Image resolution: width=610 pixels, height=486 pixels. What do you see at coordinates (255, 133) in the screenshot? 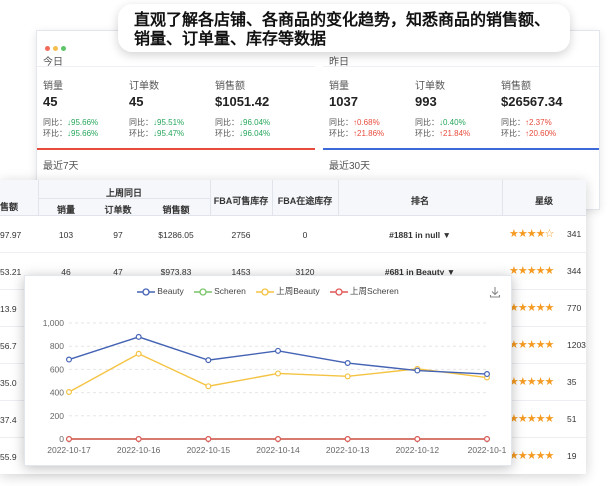
I see `mom-value: ↓96.04%` at bounding box center [255, 133].